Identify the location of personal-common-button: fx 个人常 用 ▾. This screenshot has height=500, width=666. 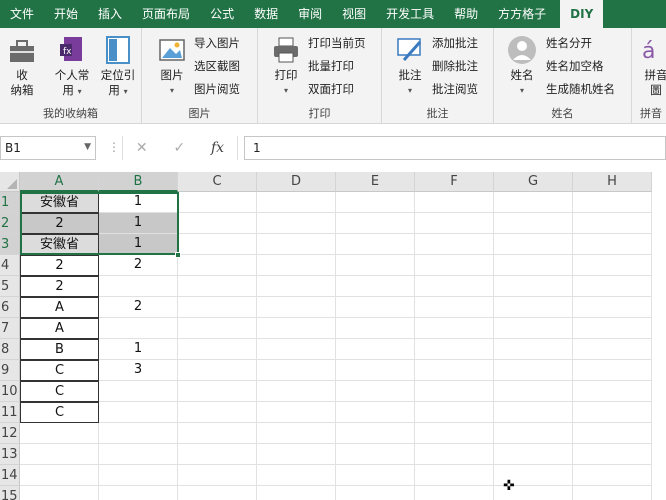
(72, 66).